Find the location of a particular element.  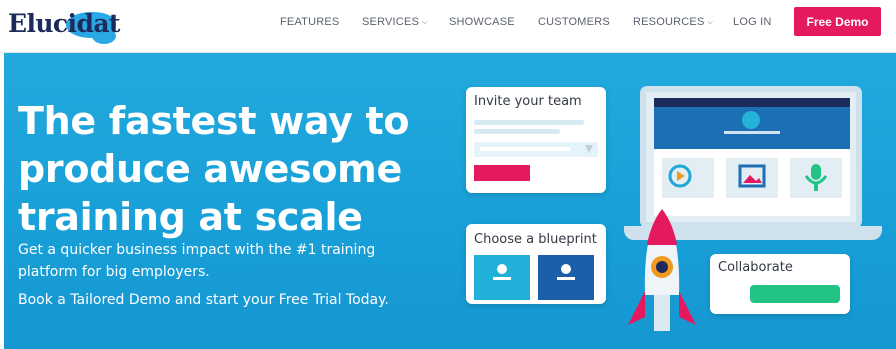

blueprint-card-title: Choose a blueprint is located at coordinates (535, 239).